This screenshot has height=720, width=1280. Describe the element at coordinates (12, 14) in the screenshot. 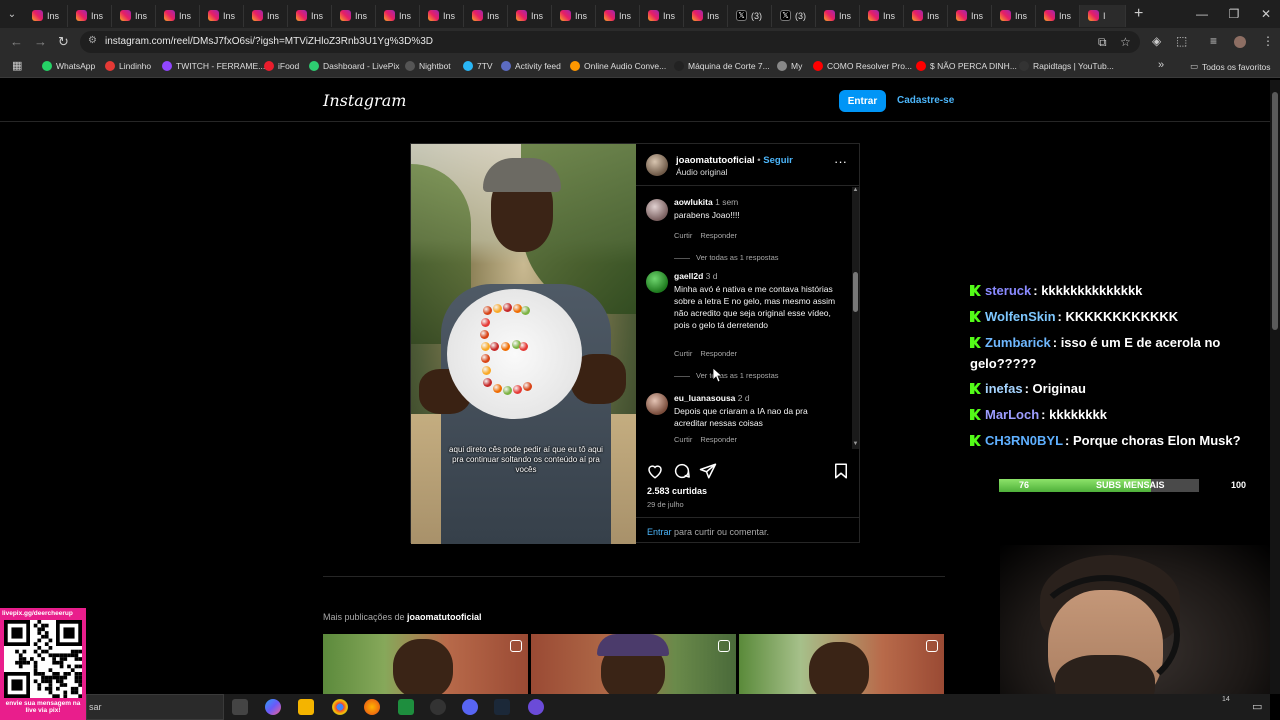

I see `tab-search-icon: ⌄` at that location.